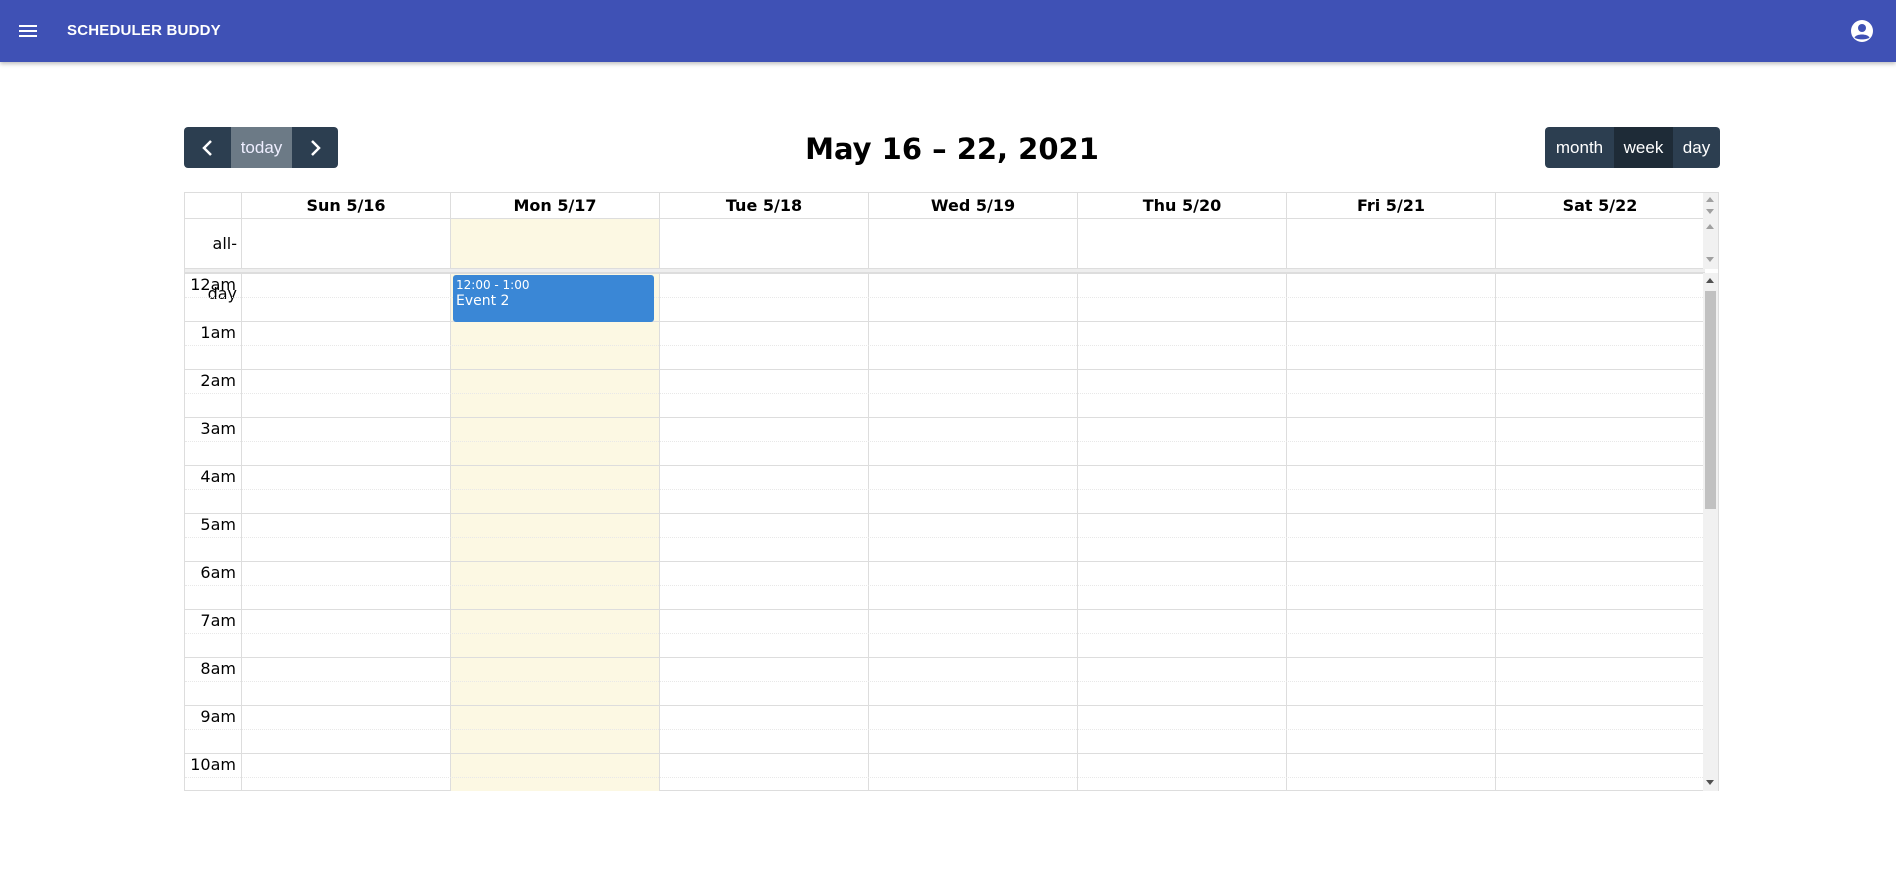  Describe the element at coordinates (213, 285) in the screenshot. I see `time-label: 12am` at that location.